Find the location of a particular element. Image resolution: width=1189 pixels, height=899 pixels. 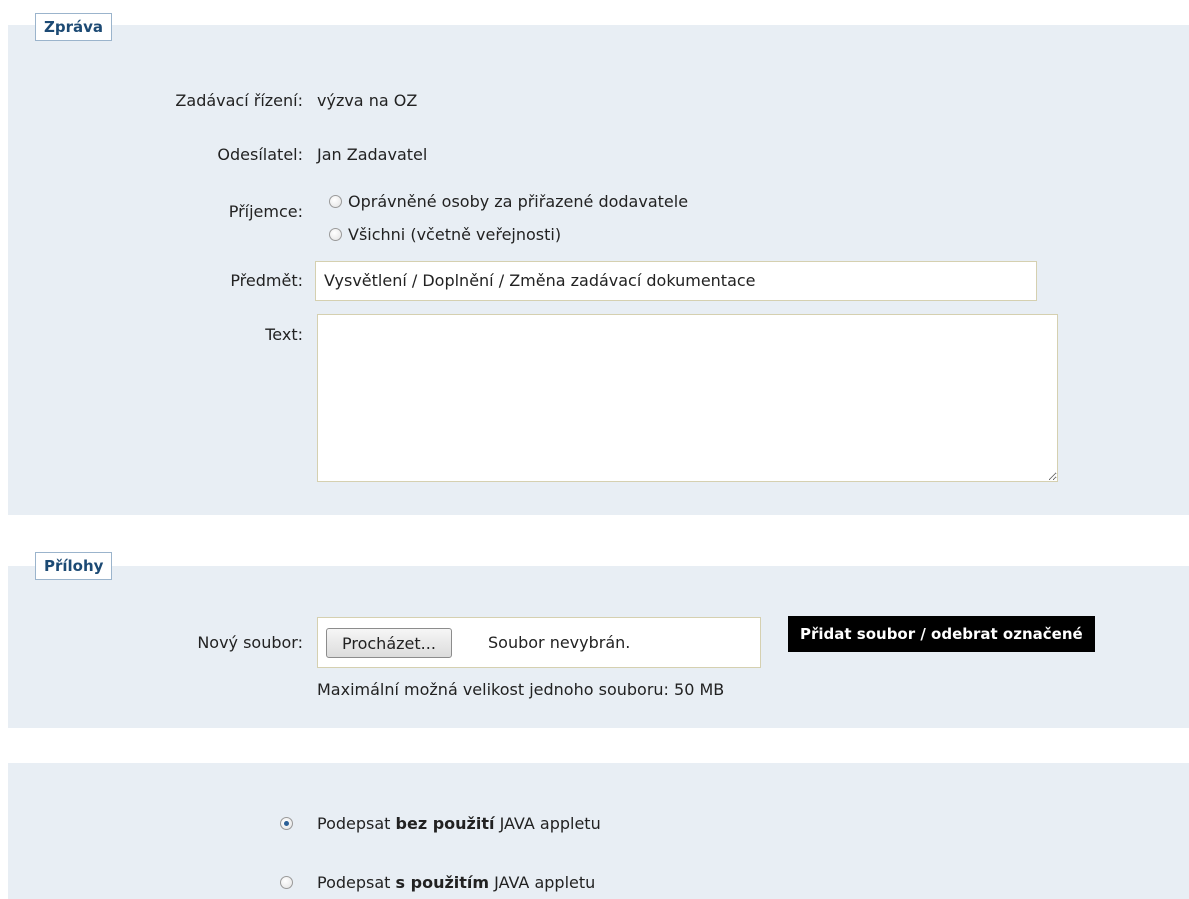

message-legend: Zpráva is located at coordinates (74, 27).